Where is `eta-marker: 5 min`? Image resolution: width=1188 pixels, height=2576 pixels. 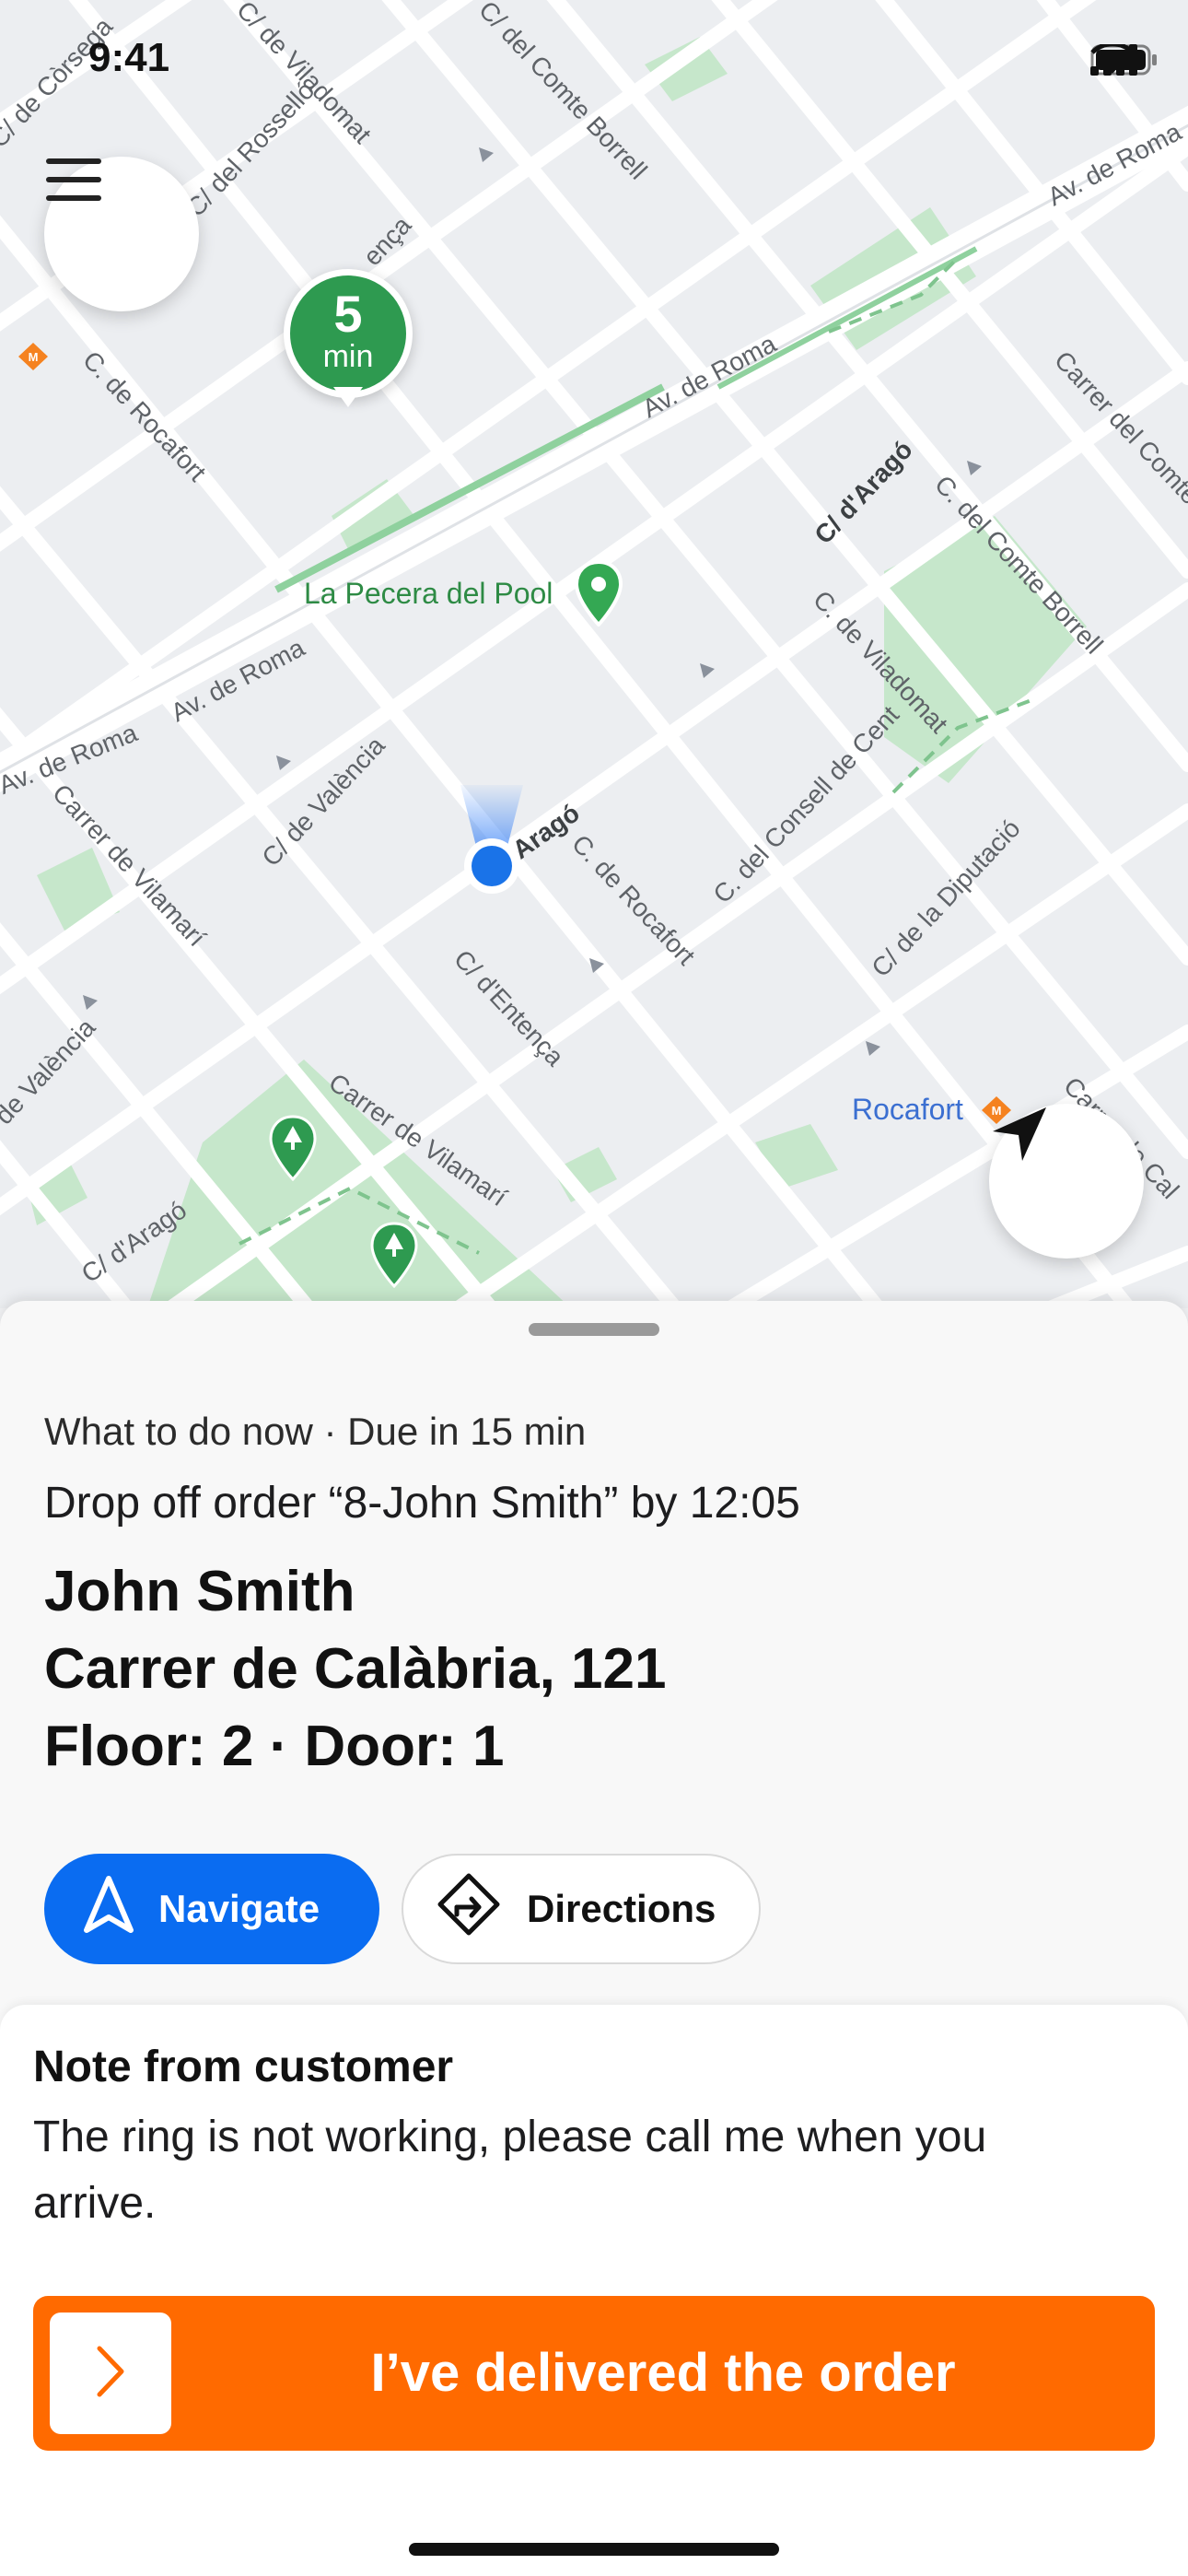 eta-marker: 5 min is located at coordinates (348, 352).